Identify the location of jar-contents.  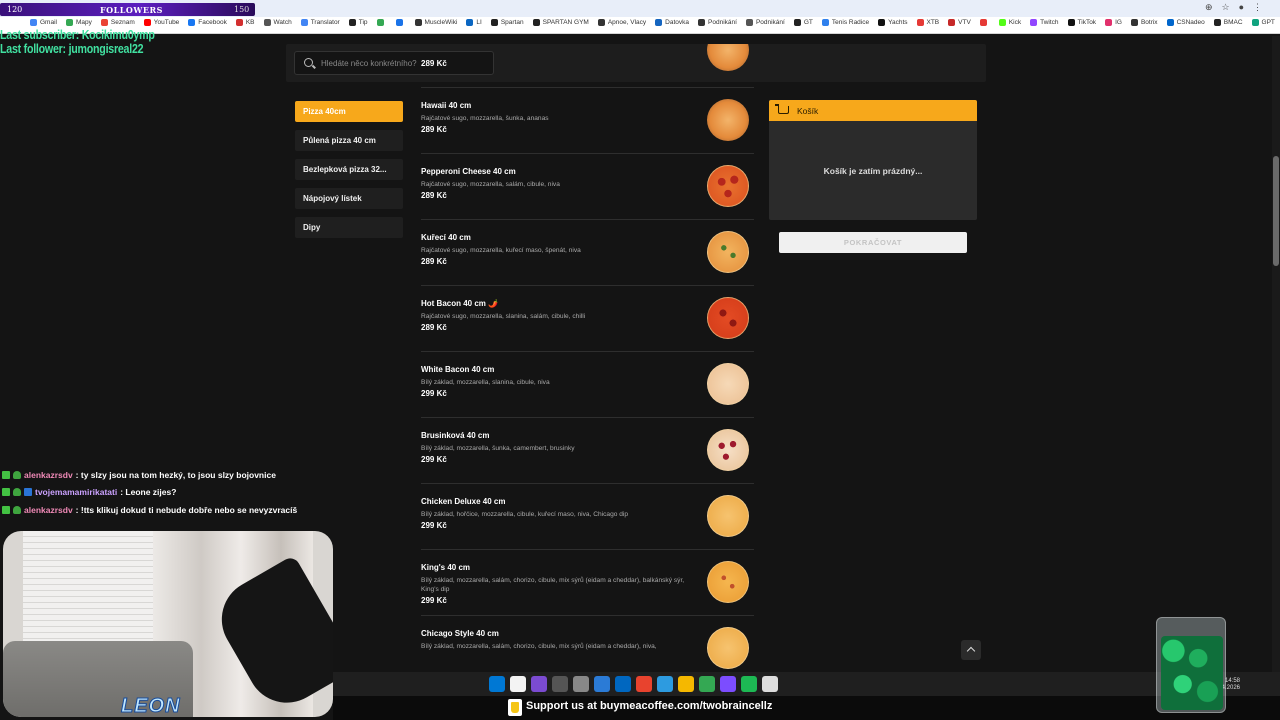
(1192, 673).